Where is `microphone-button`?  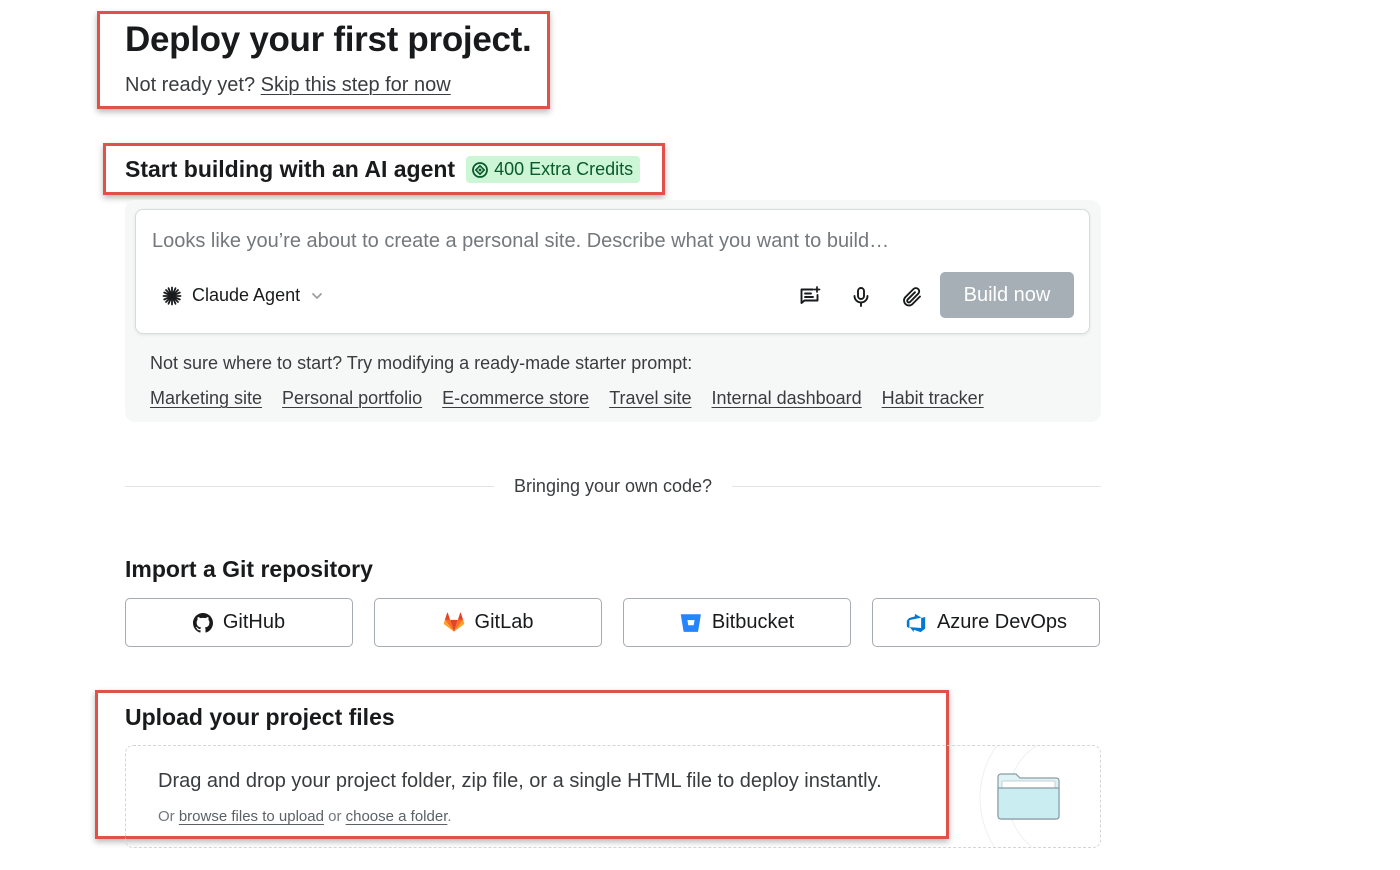
microphone-button is located at coordinates (861, 297).